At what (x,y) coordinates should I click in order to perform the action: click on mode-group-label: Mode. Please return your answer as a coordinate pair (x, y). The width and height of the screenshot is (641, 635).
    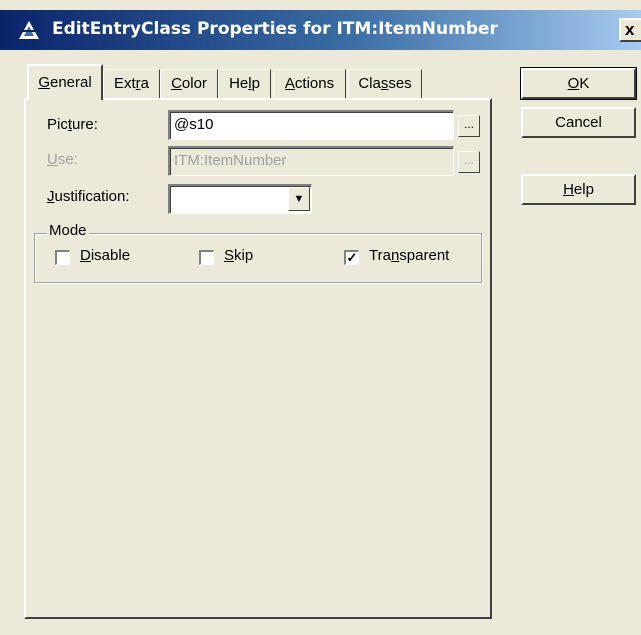
    Looking at the image, I should click on (68, 230).